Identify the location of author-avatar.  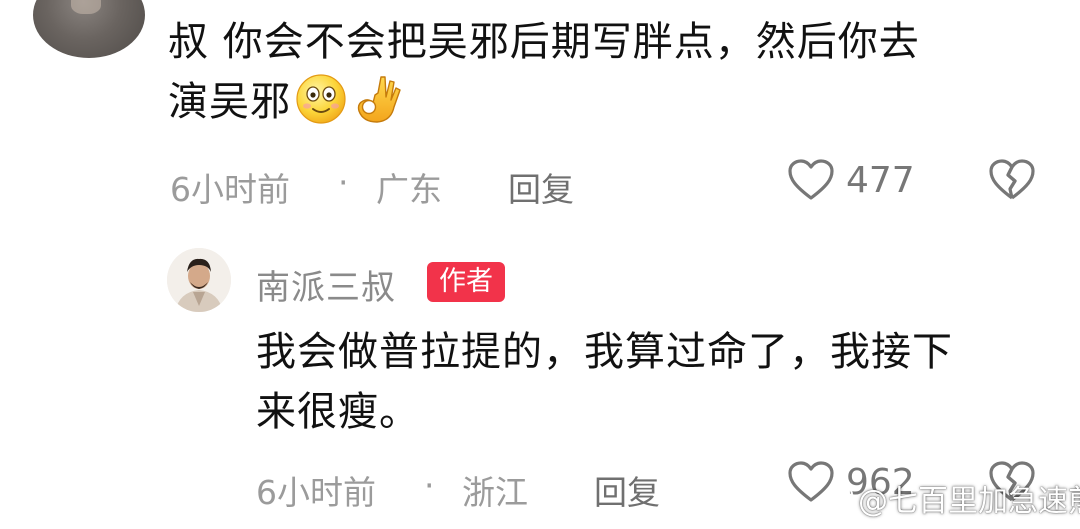
(199, 280).